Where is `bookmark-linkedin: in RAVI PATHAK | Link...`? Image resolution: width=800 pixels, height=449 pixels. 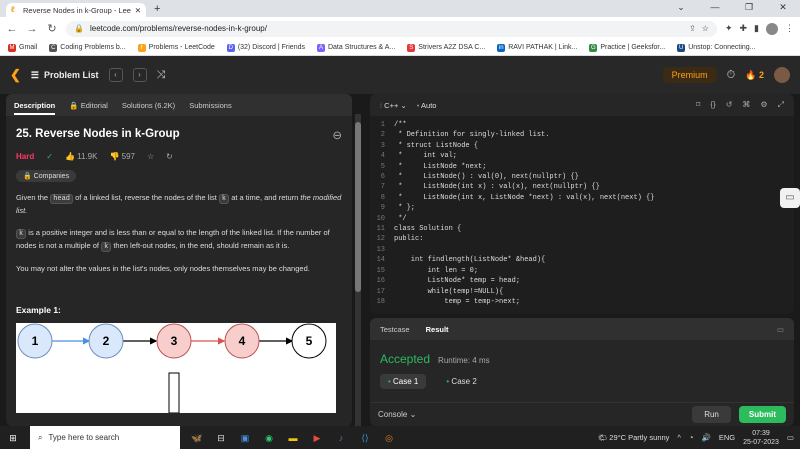 bookmark-linkedin: in RAVI PATHAK | Link... is located at coordinates (537, 47).